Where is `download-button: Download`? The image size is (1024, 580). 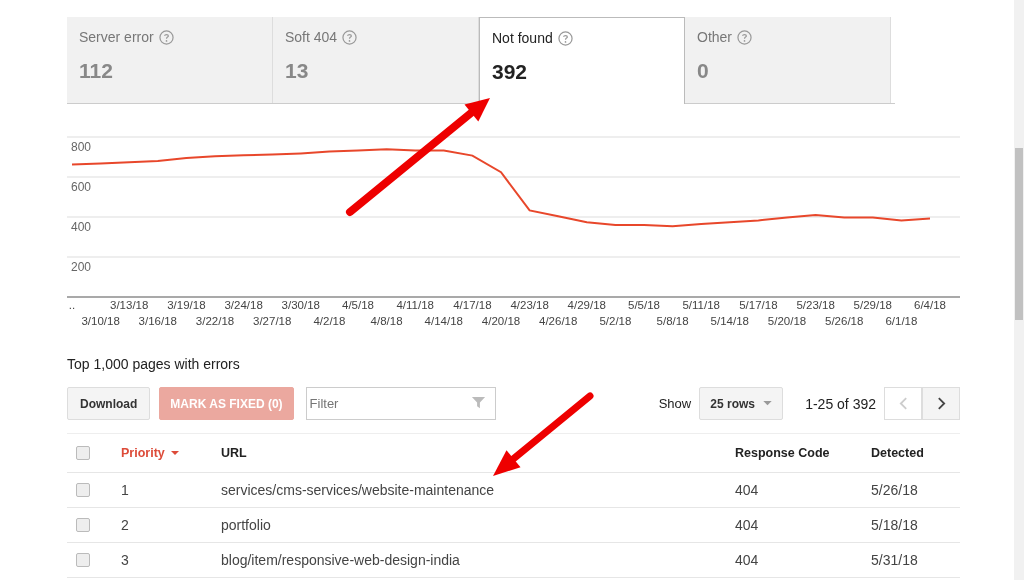 download-button: Download is located at coordinates (109, 403).